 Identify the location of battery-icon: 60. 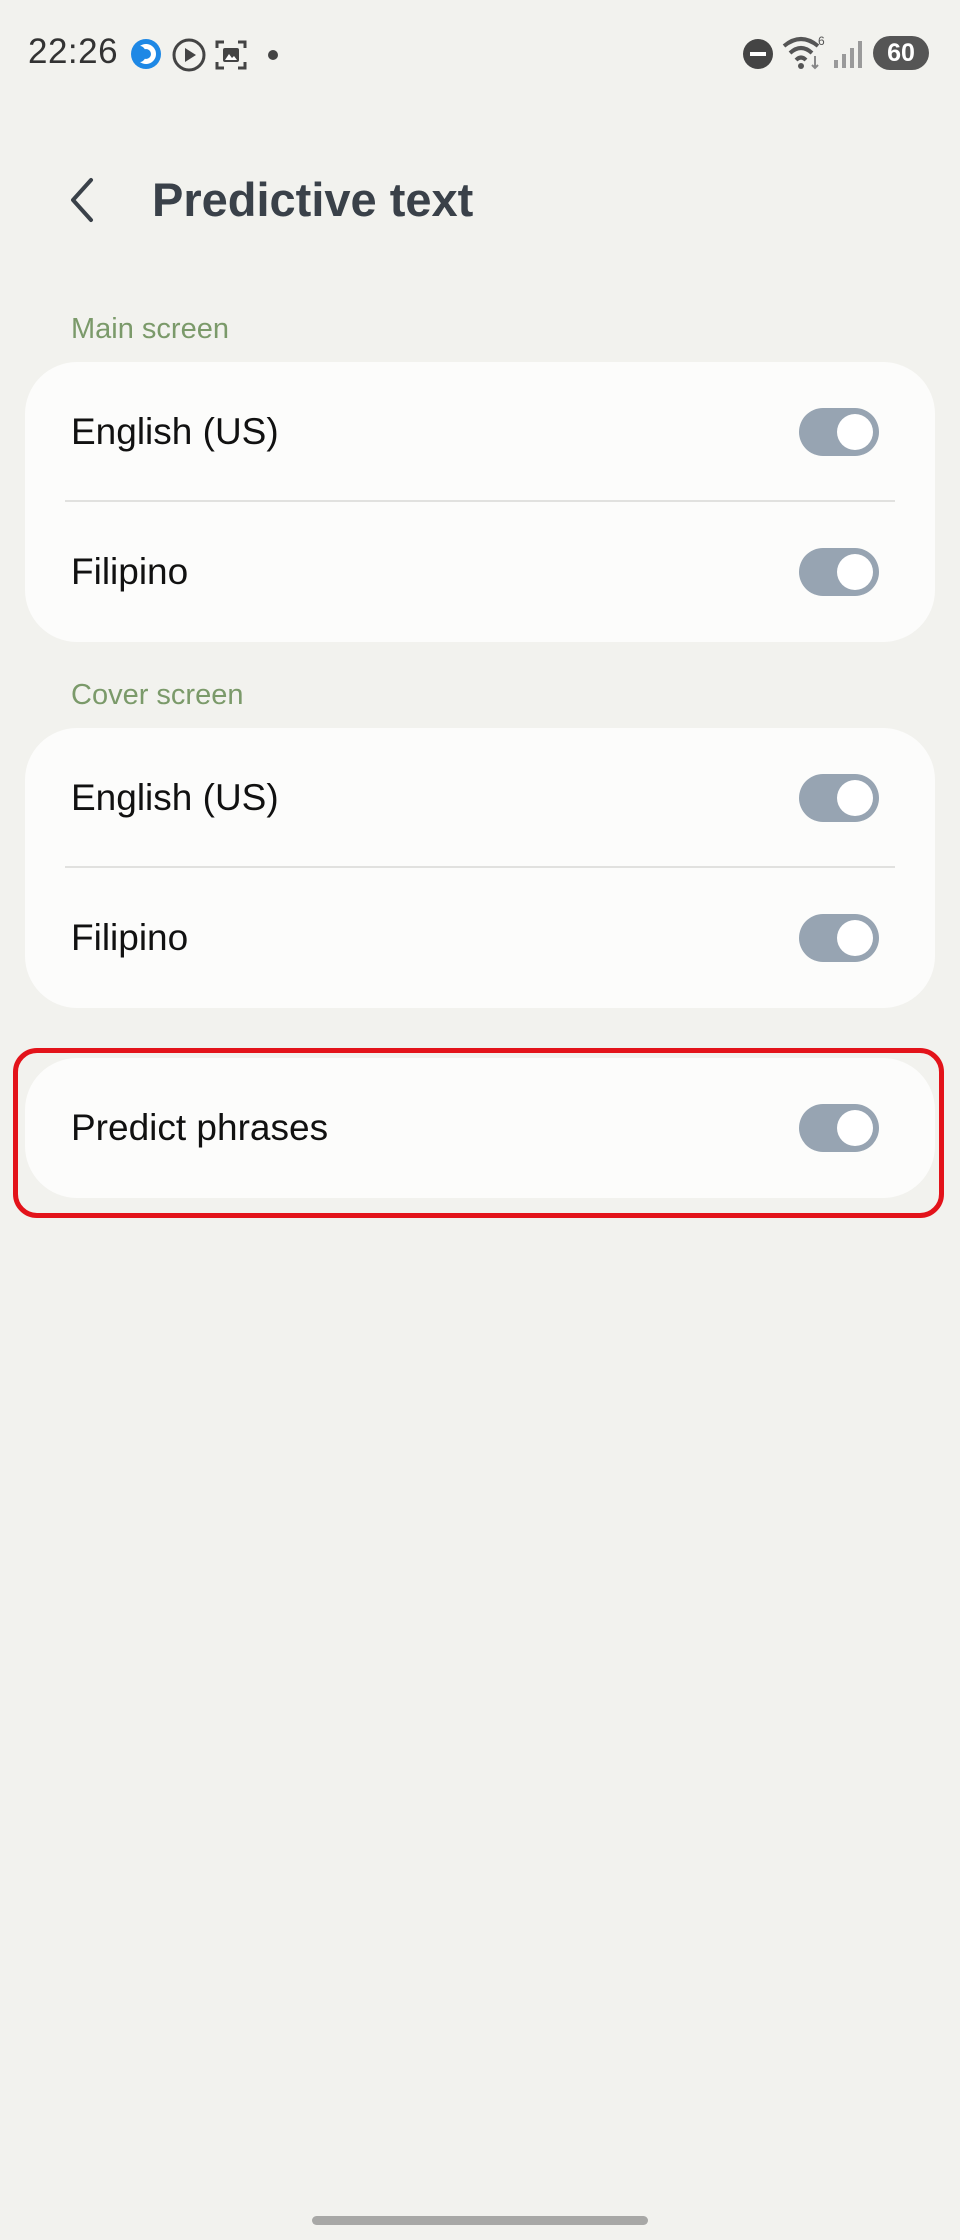
(901, 53).